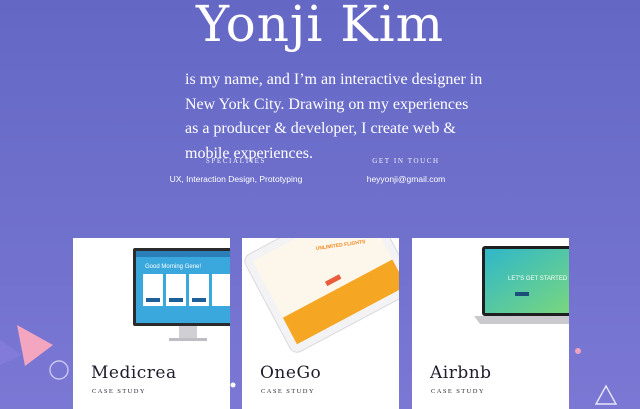 Image resolution: width=640 pixels, height=409 pixels. I want to click on medicrea-thumbnail: Good Morning Gene!, so click(151, 297).